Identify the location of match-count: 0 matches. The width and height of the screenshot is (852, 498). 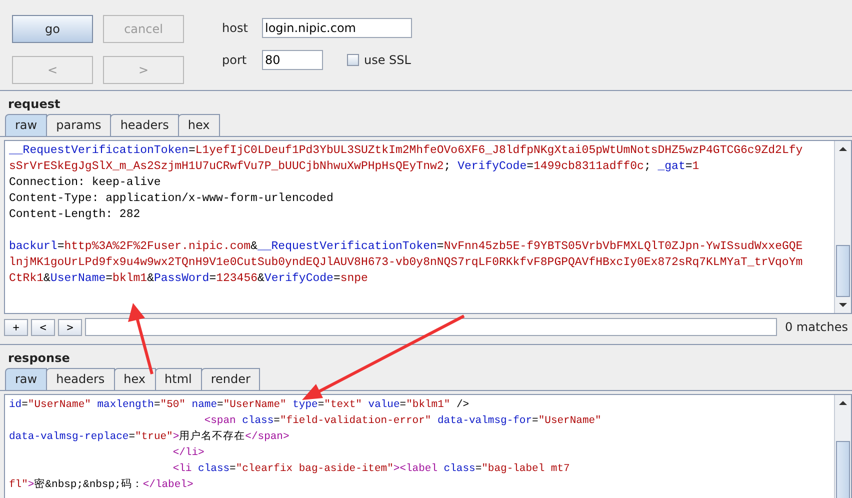
(816, 327).